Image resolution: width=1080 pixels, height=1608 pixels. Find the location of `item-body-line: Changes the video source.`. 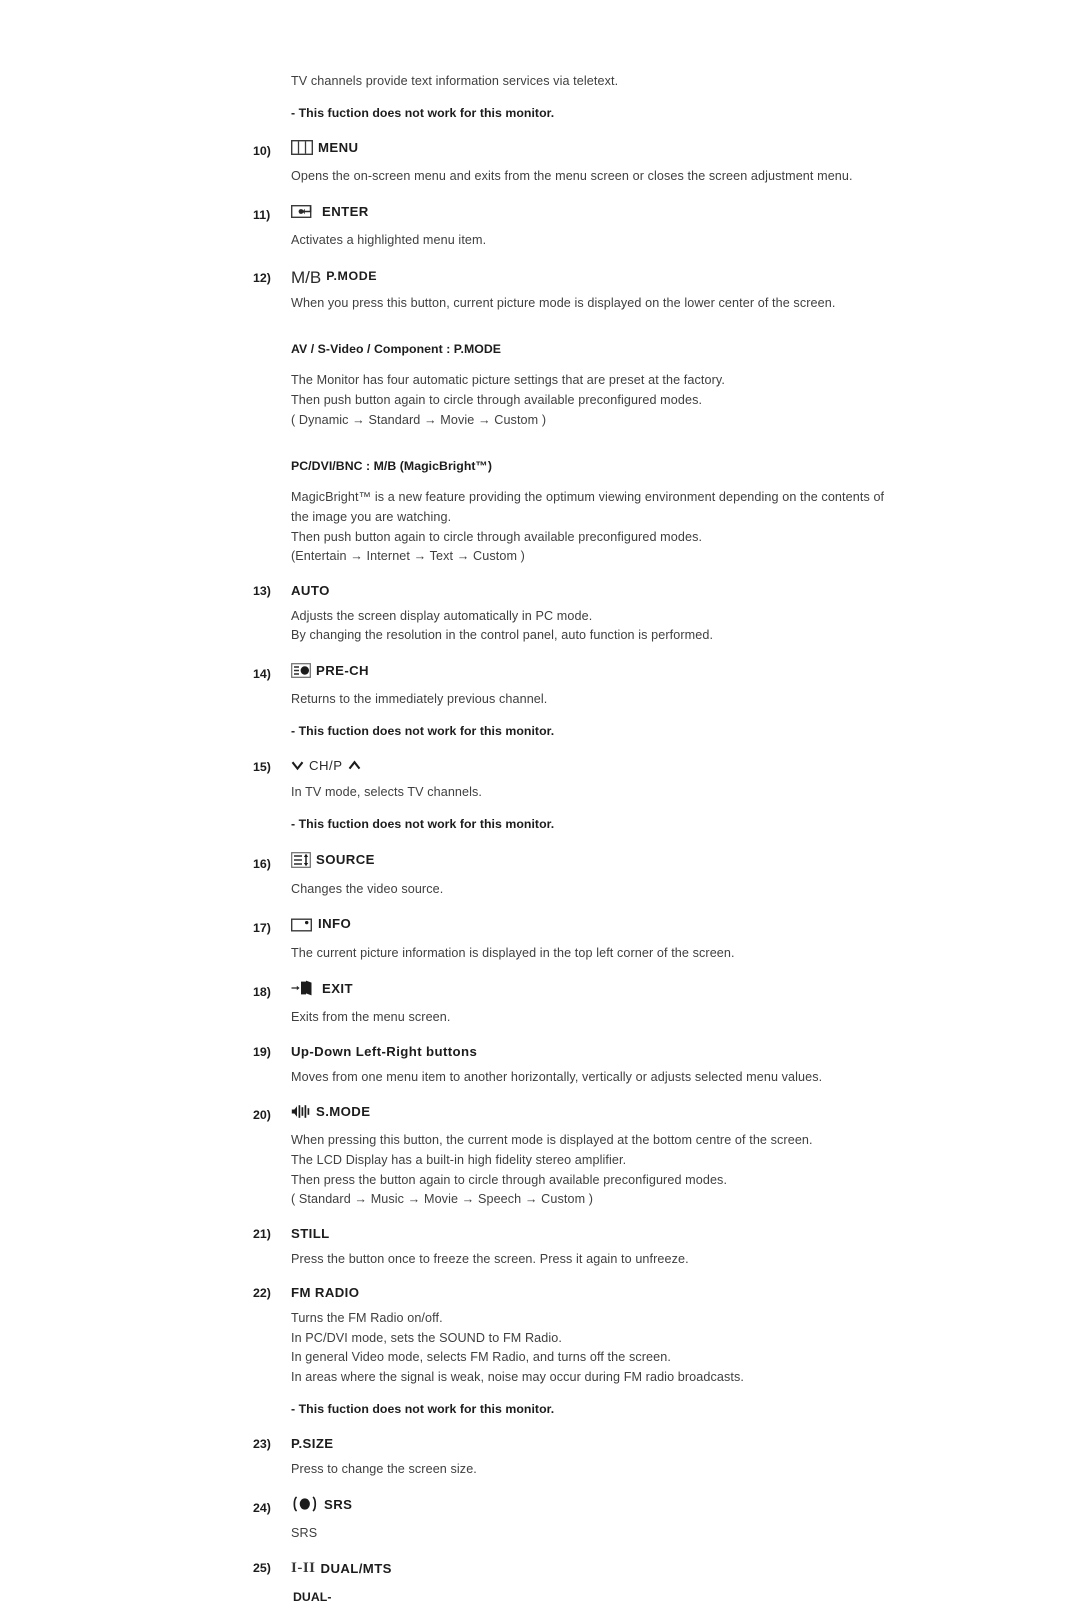

item-body-line: Changes the video source. is located at coordinates (367, 888).